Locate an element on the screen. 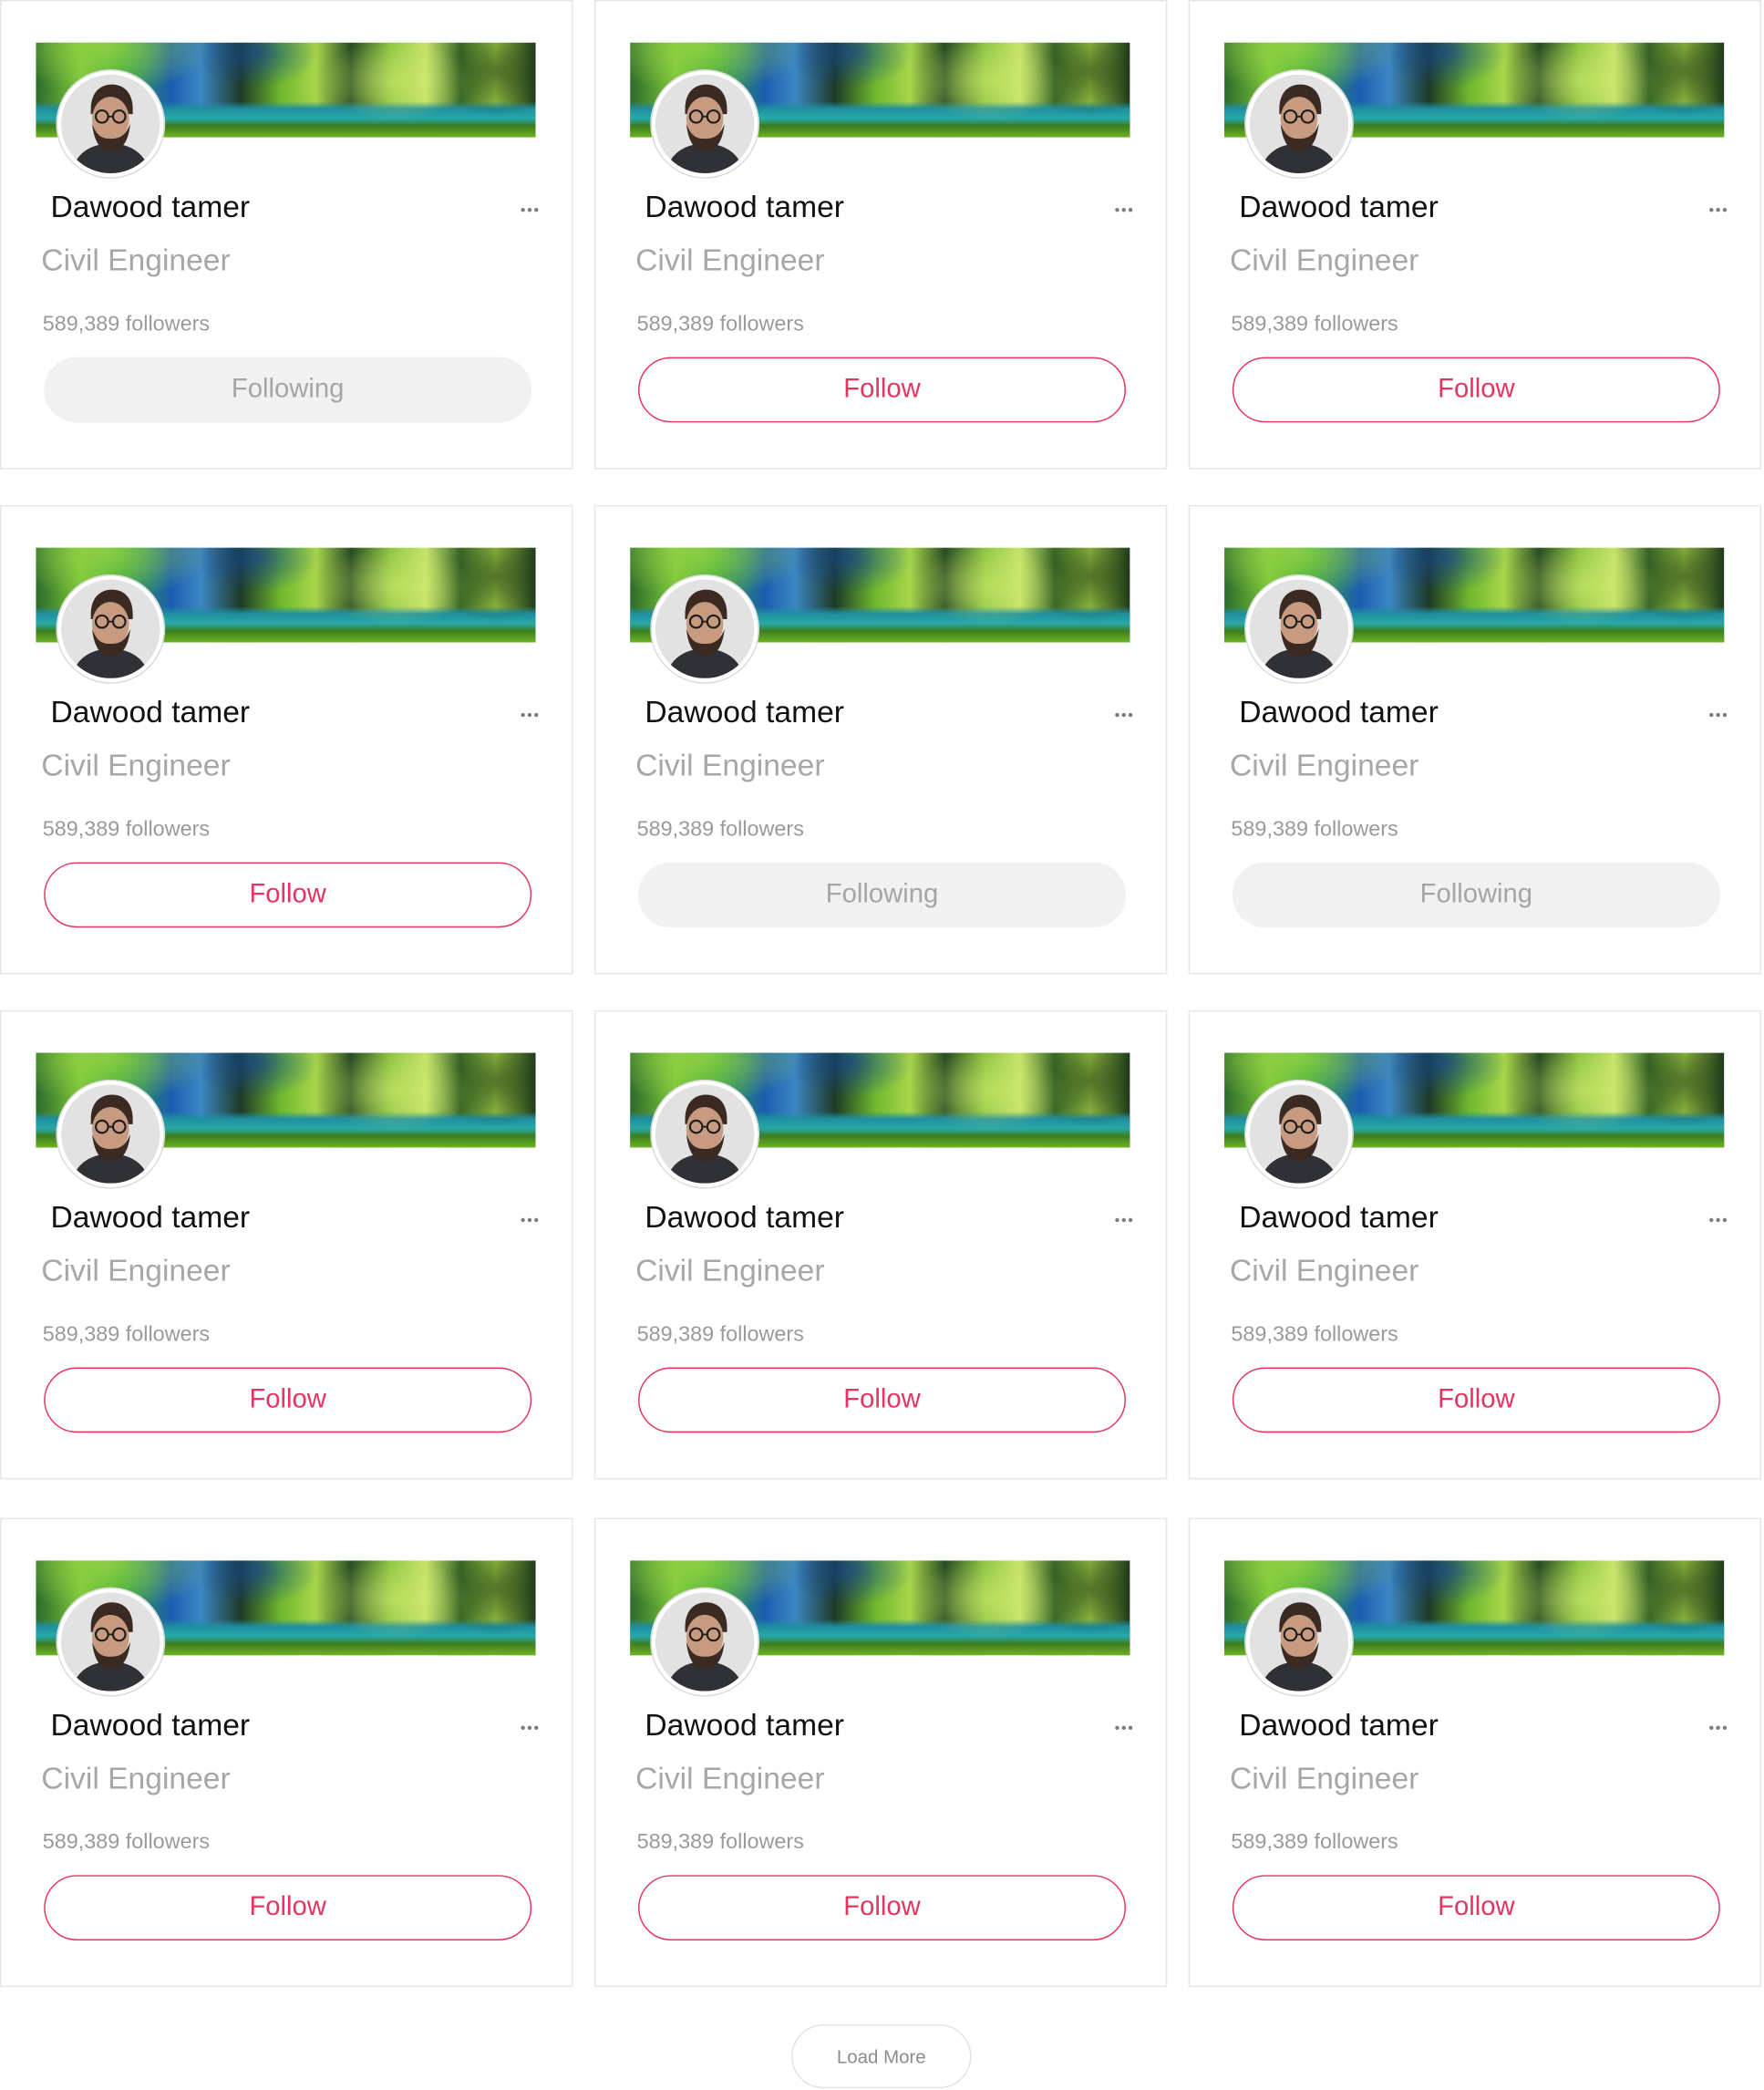  load-more-button: Load More is located at coordinates (881, 2056).